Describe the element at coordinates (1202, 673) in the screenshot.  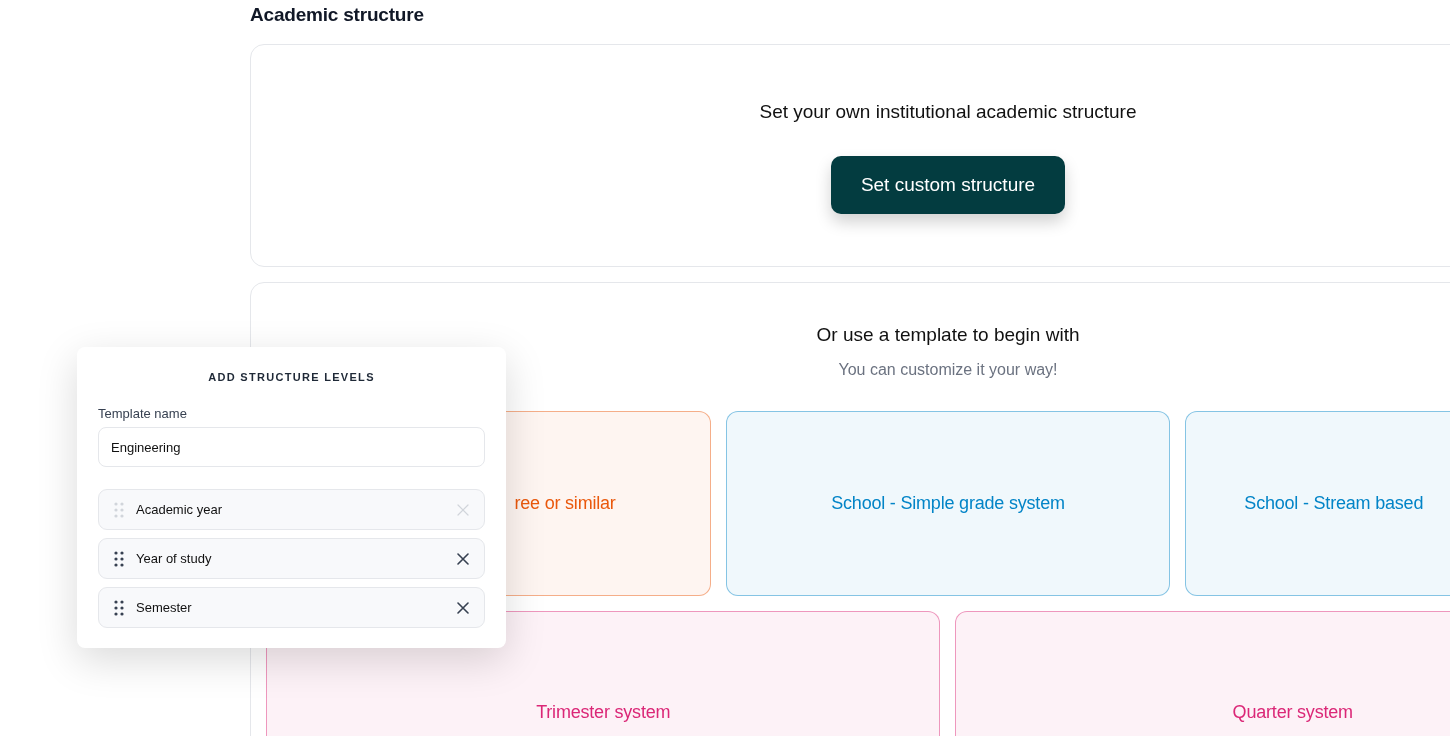
I see `template-card: Quarter system` at that location.